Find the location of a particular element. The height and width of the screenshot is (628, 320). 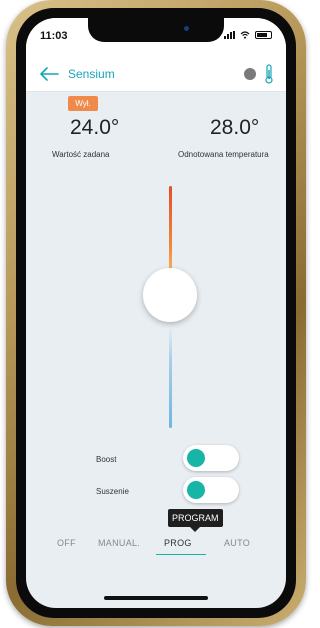

connection-status-icon is located at coordinates (250, 74).